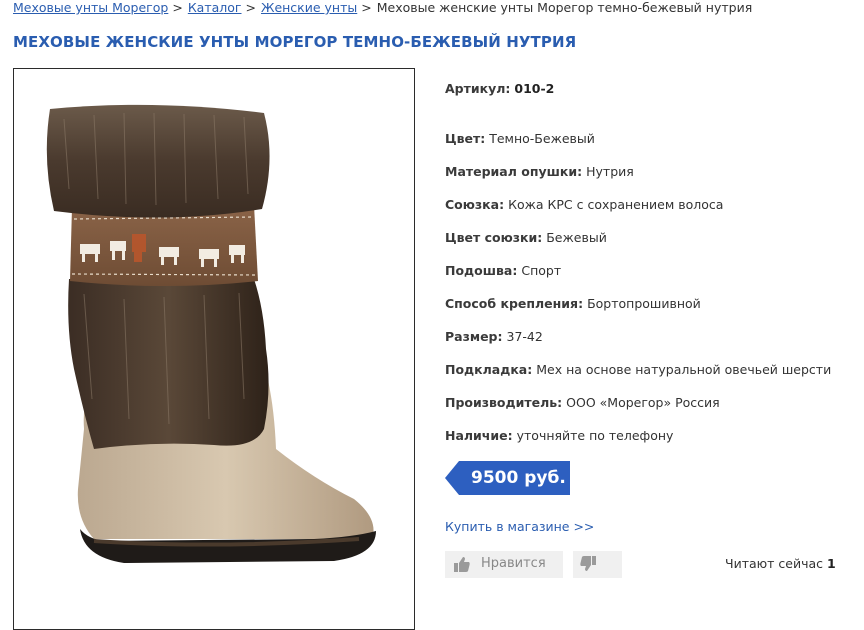 This screenshot has width=864, height=630. I want to click on thumbs-down-icon, so click(588, 565).